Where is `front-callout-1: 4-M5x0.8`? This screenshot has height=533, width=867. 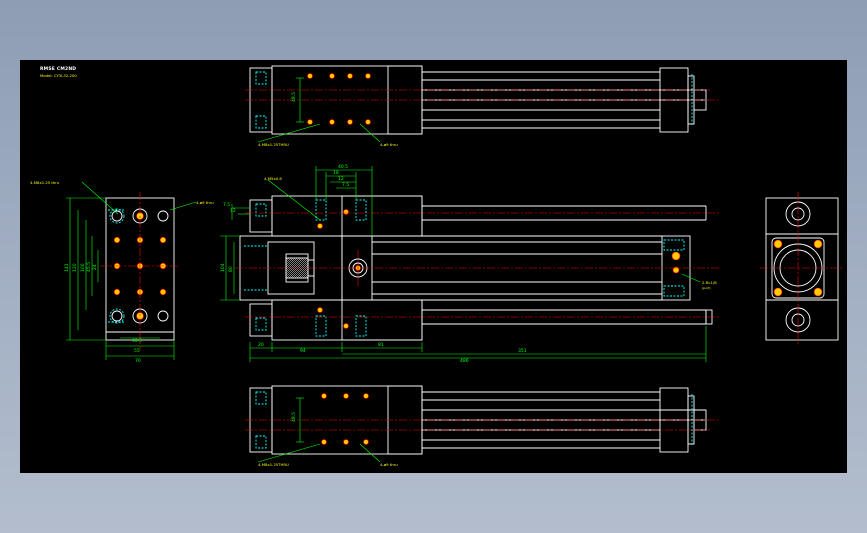 front-callout-1: 4-M5x0.8 is located at coordinates (273, 178).